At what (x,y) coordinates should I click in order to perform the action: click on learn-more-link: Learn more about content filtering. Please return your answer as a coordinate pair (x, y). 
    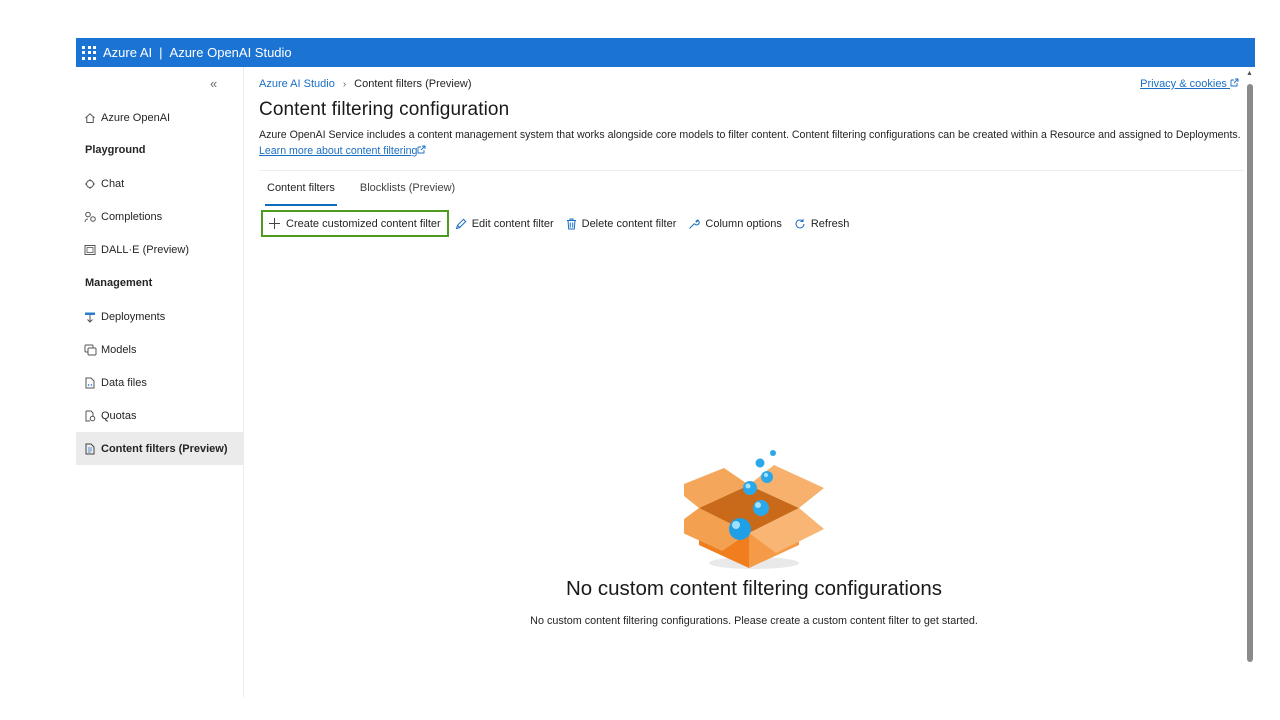
    Looking at the image, I should click on (342, 151).